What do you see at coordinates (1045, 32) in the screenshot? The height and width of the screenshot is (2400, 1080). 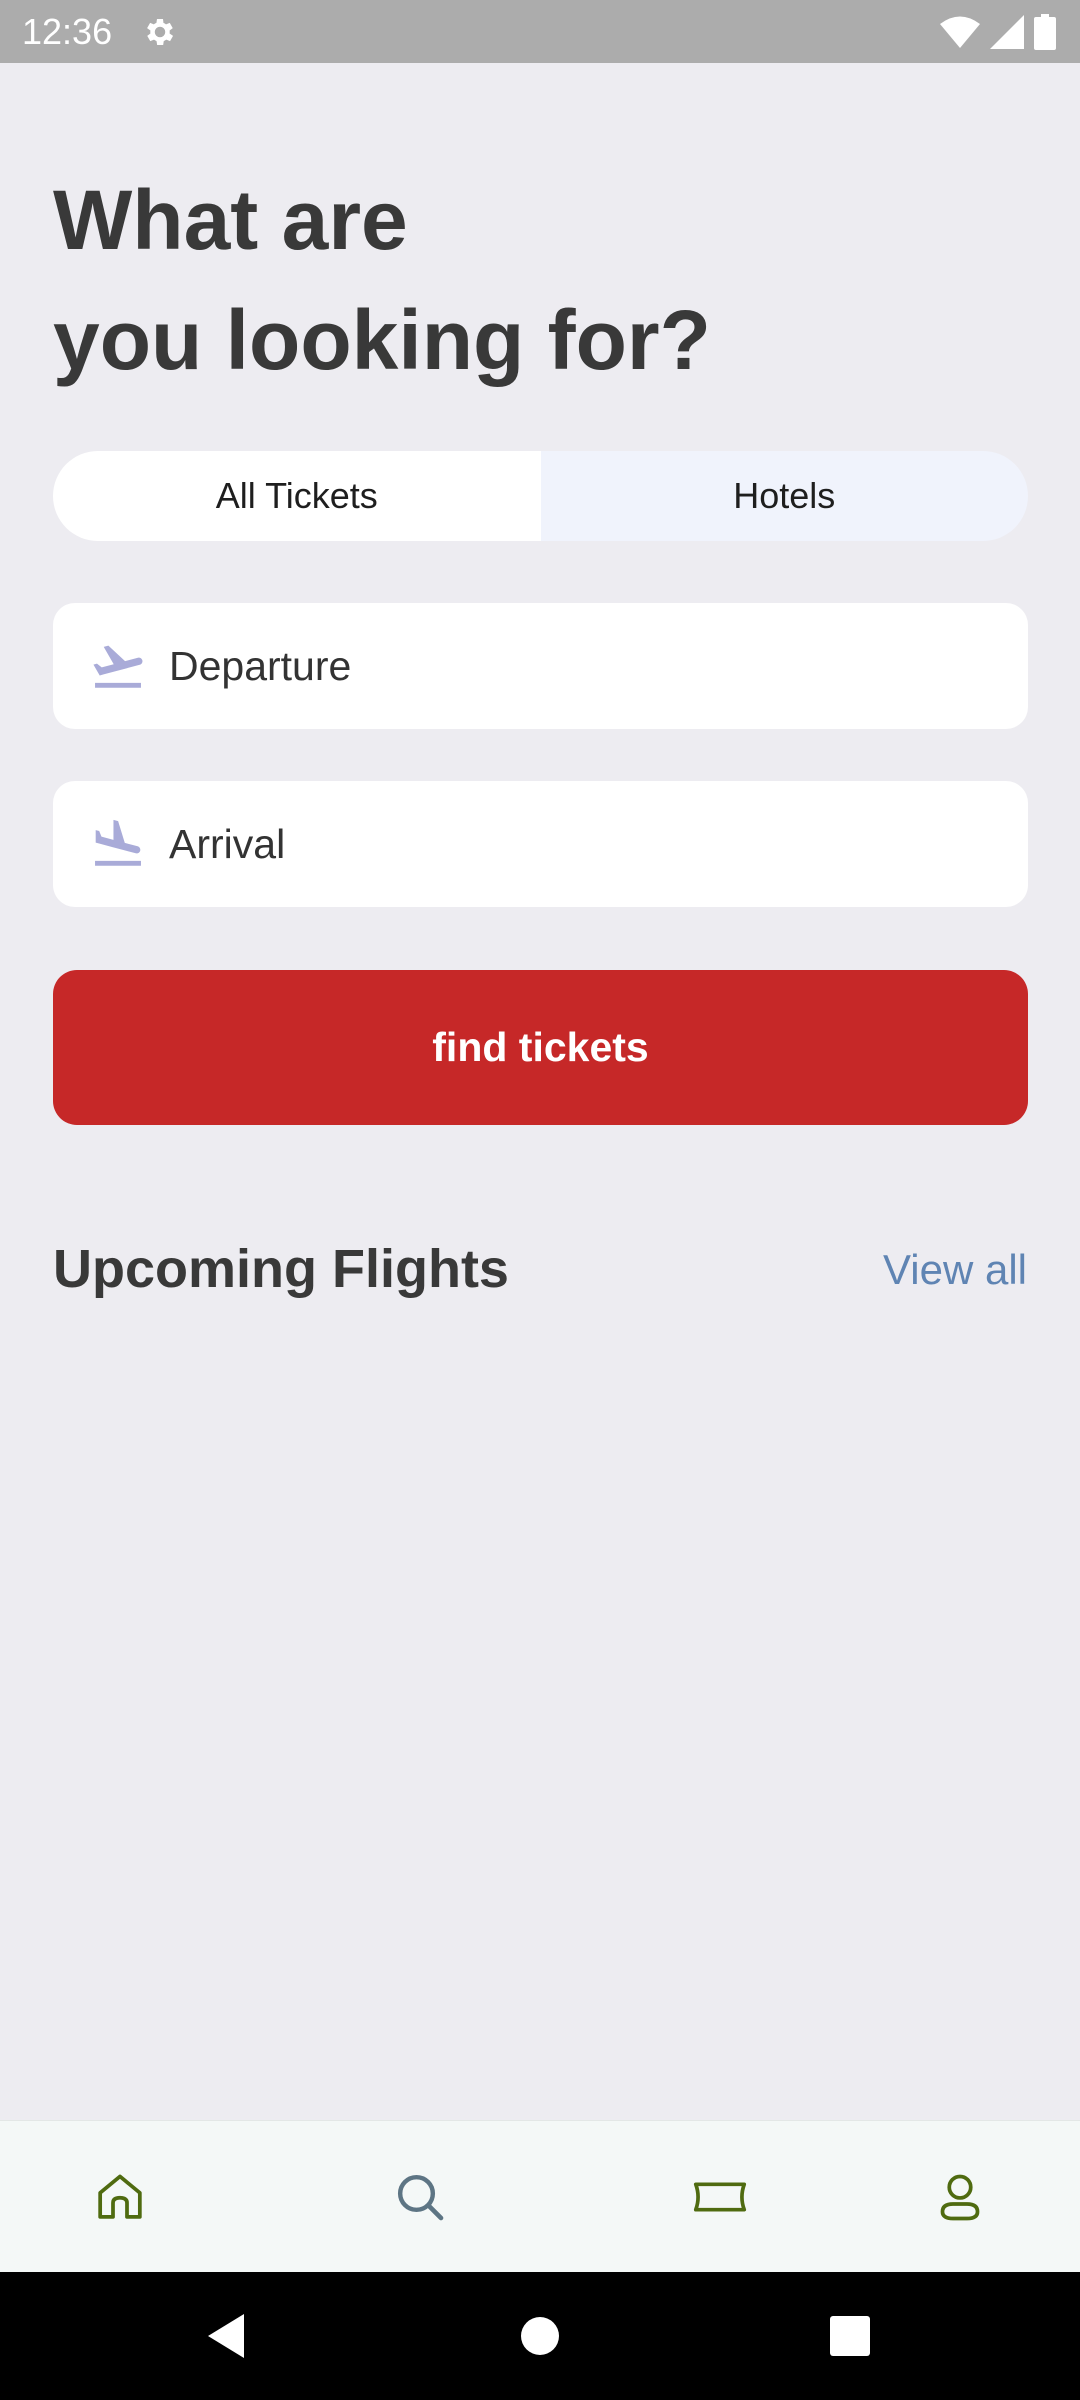 I see `battery-icon` at bounding box center [1045, 32].